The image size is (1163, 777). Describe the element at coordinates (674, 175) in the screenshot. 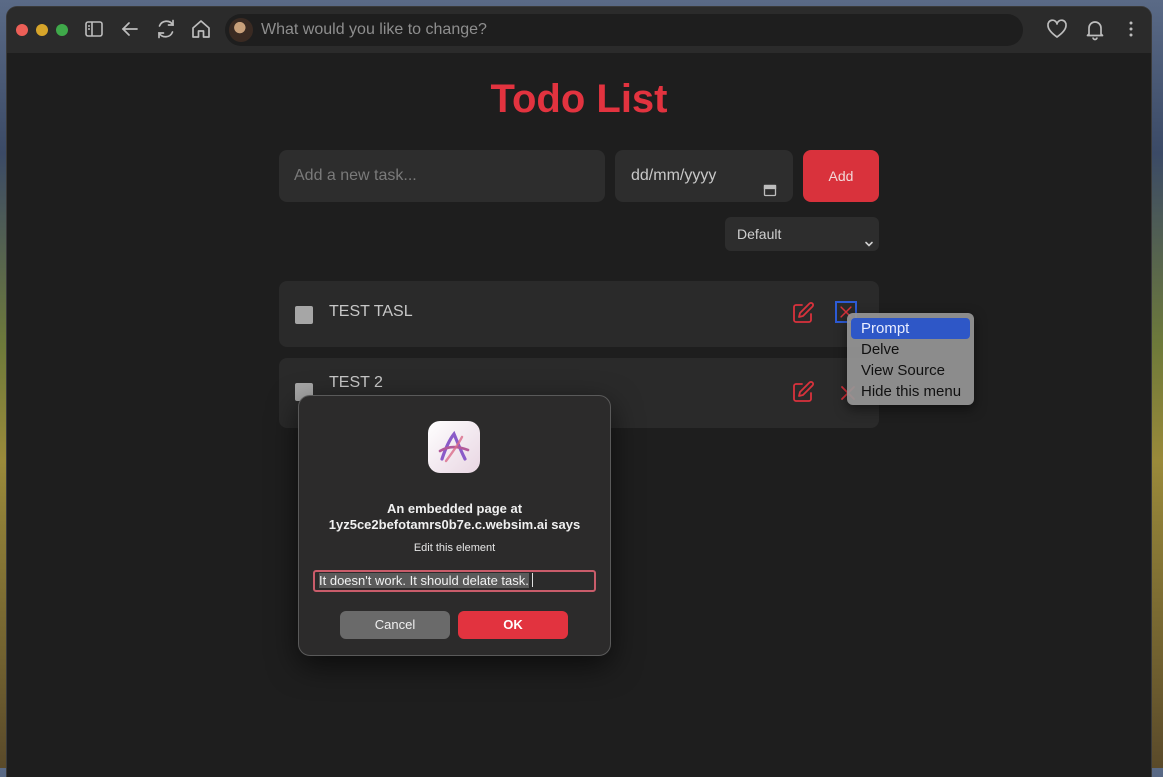

I see `date-placeholder: dd/mm/yyyy` at that location.